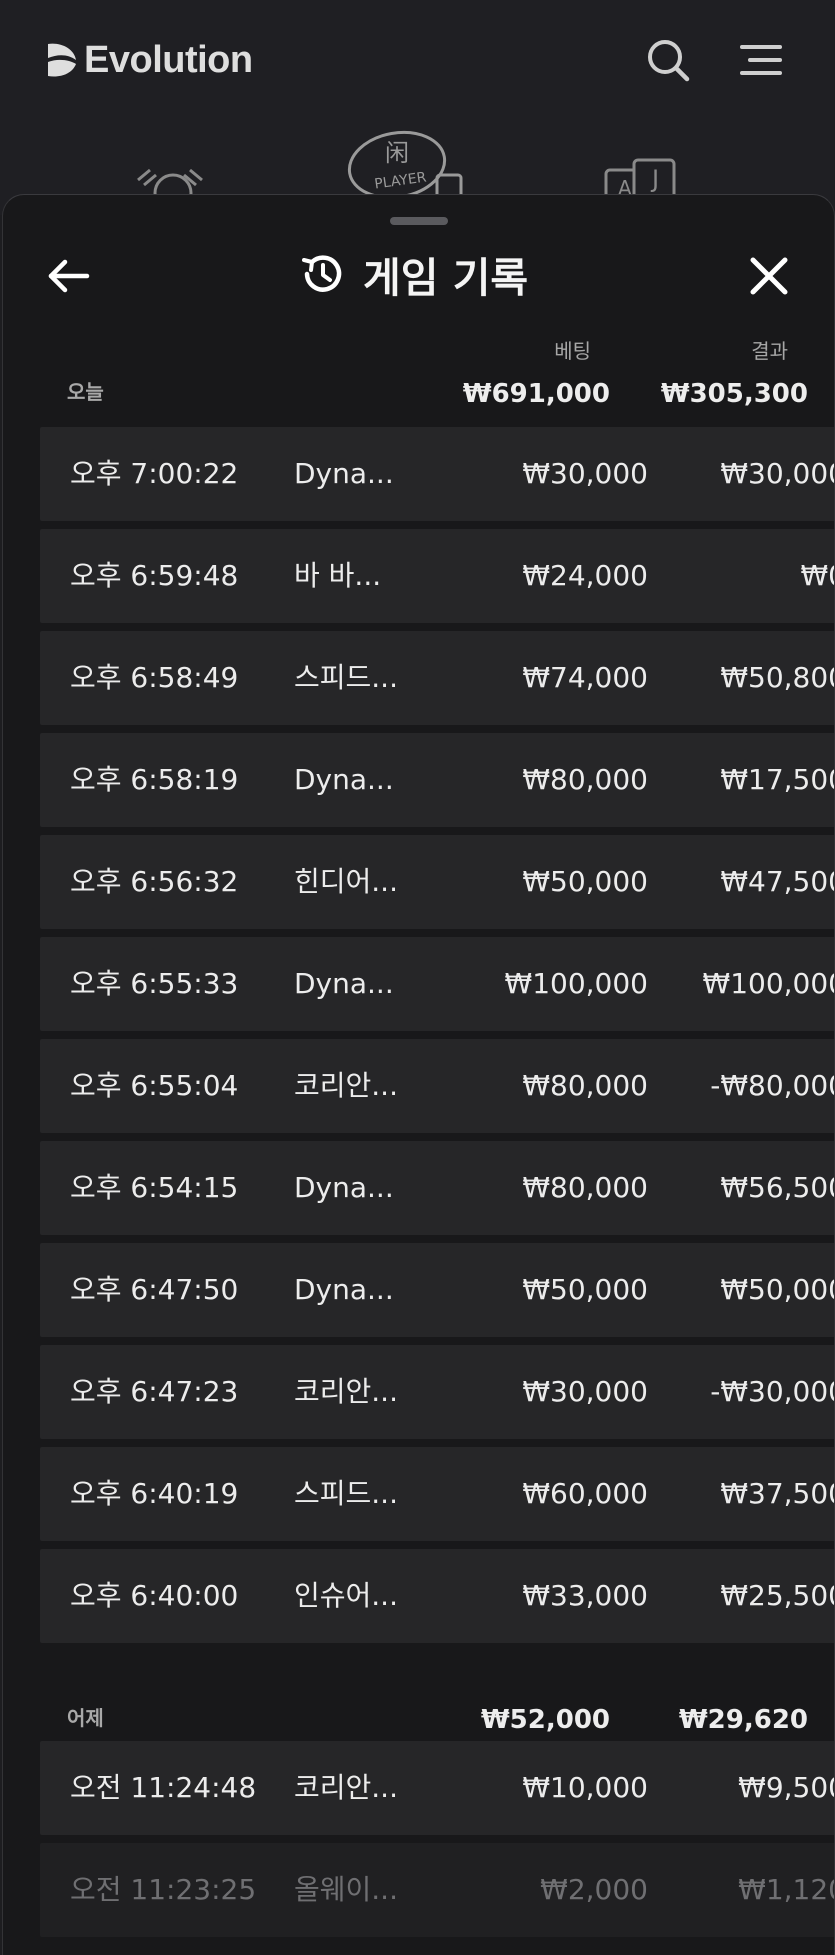 This screenshot has height=1955, width=835. What do you see at coordinates (154, 779) in the screenshot?
I see `row-time: 오후 6:58:19` at bounding box center [154, 779].